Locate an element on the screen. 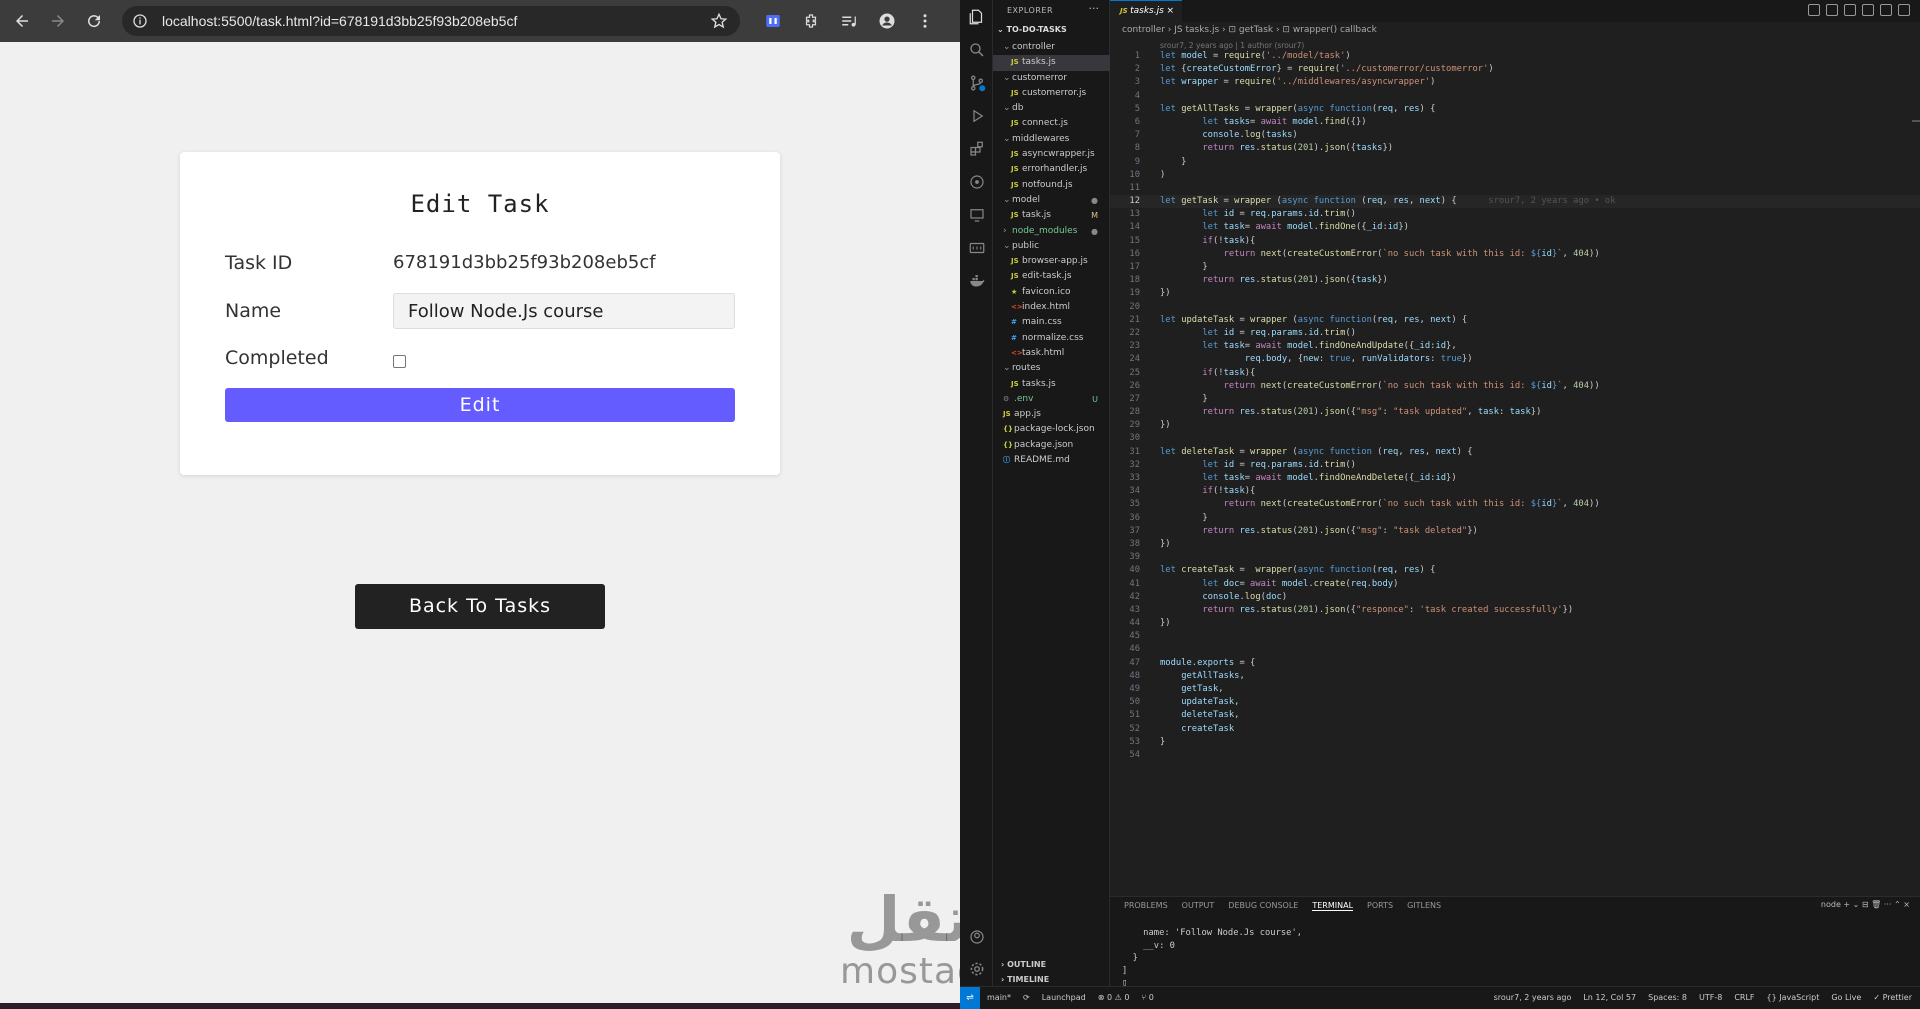  code-line: 8 return res.status(201).json({tasks}) is located at coordinates (1515, 148).